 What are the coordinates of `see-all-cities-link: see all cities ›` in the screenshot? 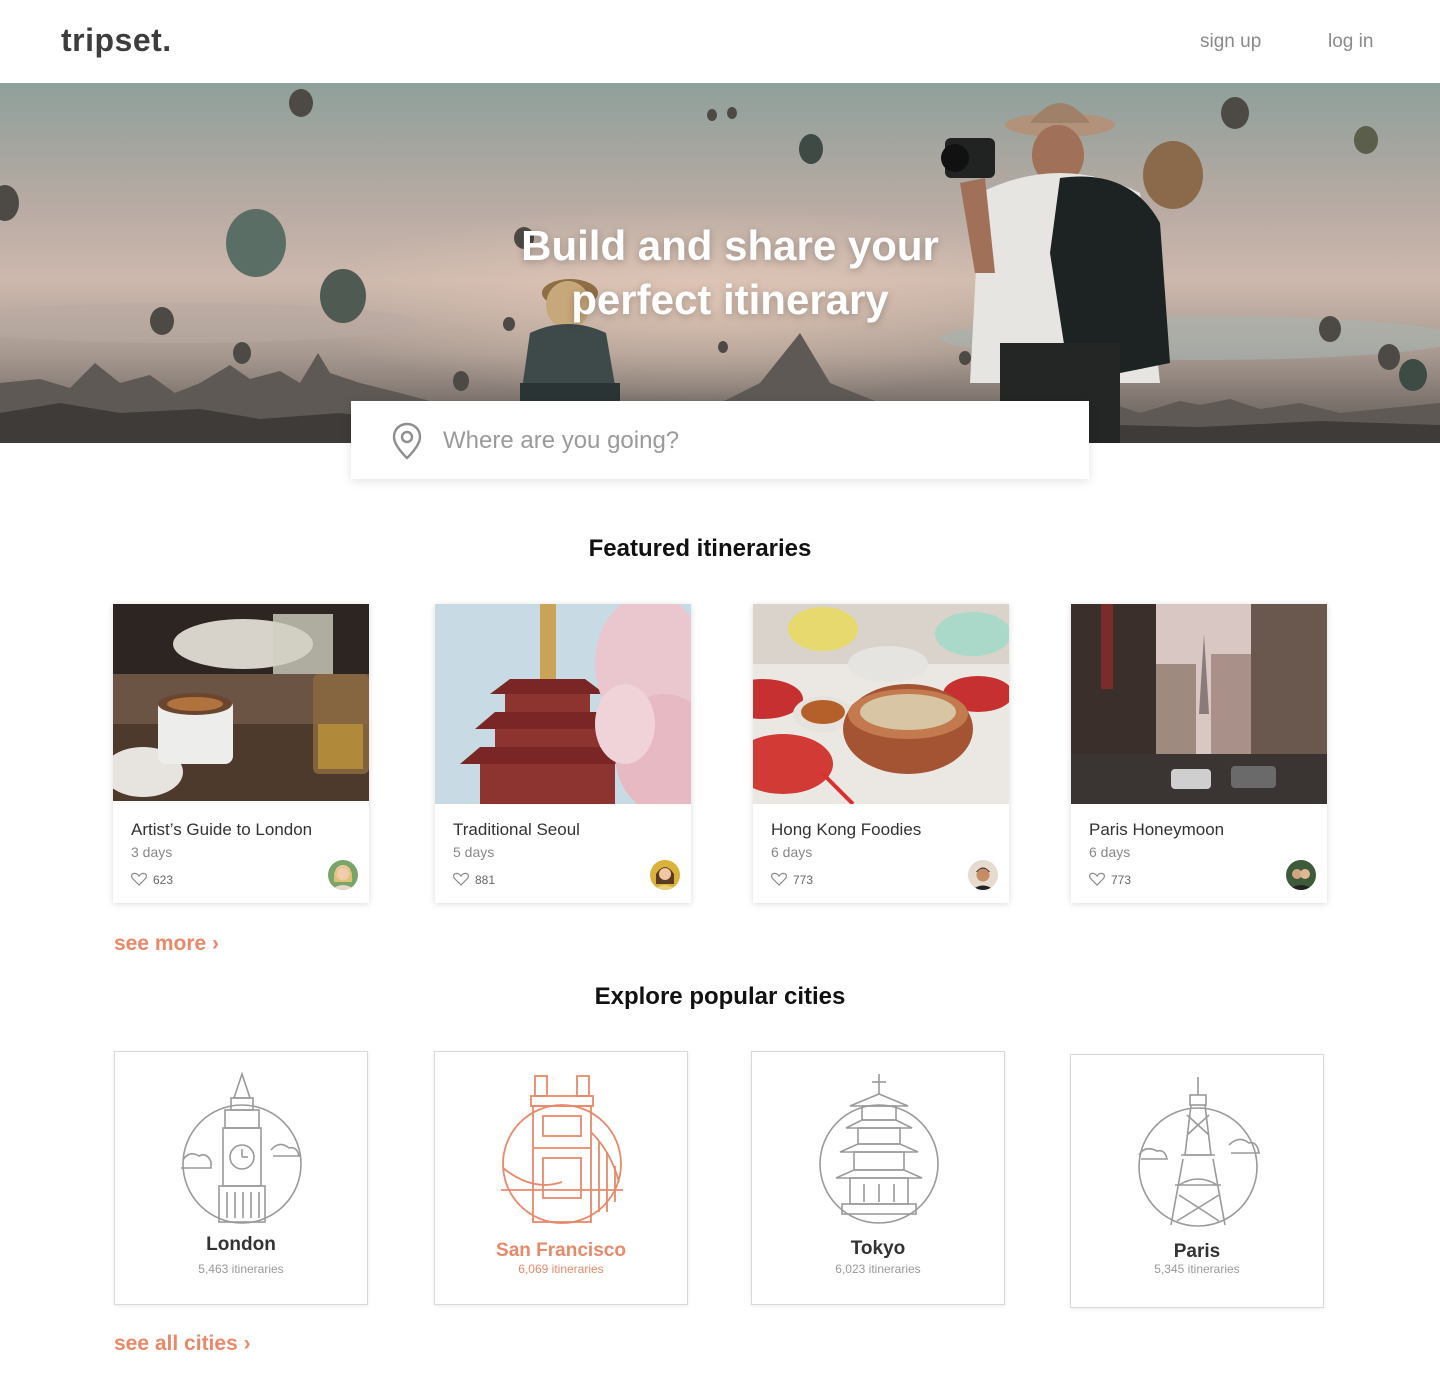 It's located at (182, 1344).